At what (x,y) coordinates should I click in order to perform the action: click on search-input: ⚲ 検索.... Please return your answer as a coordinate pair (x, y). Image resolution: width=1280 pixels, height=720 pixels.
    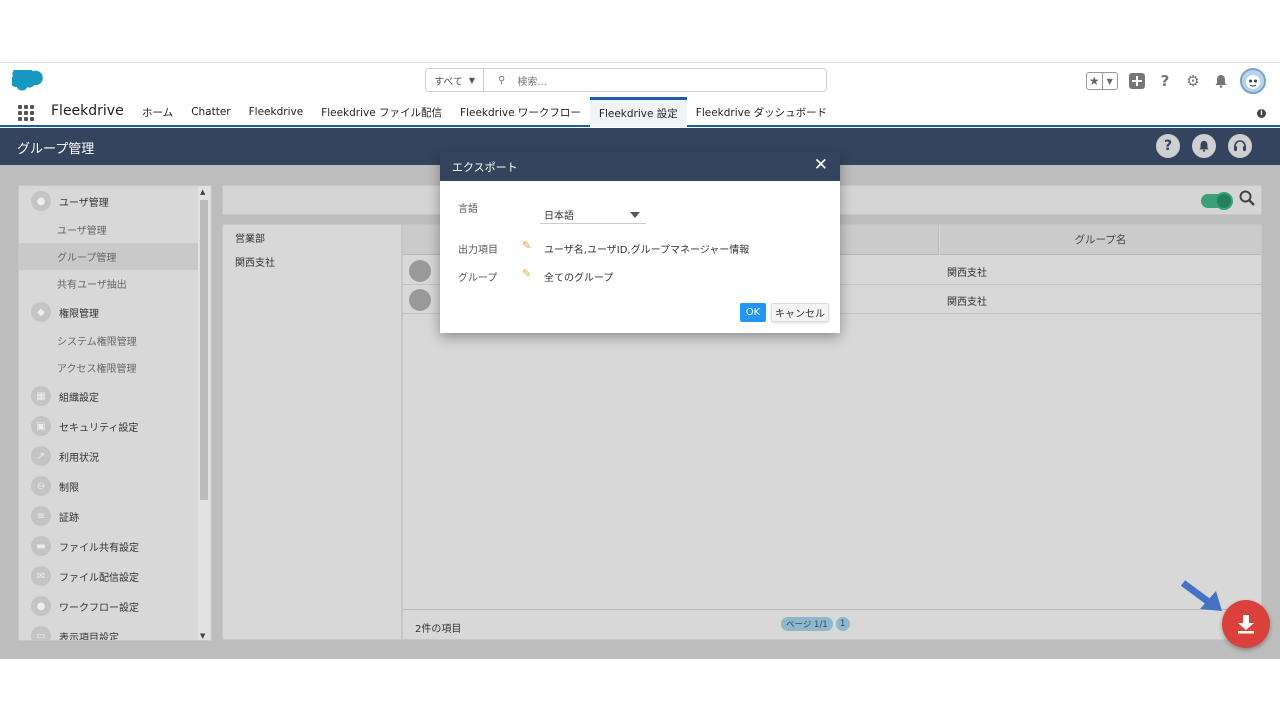
    Looking at the image, I should click on (655, 80).